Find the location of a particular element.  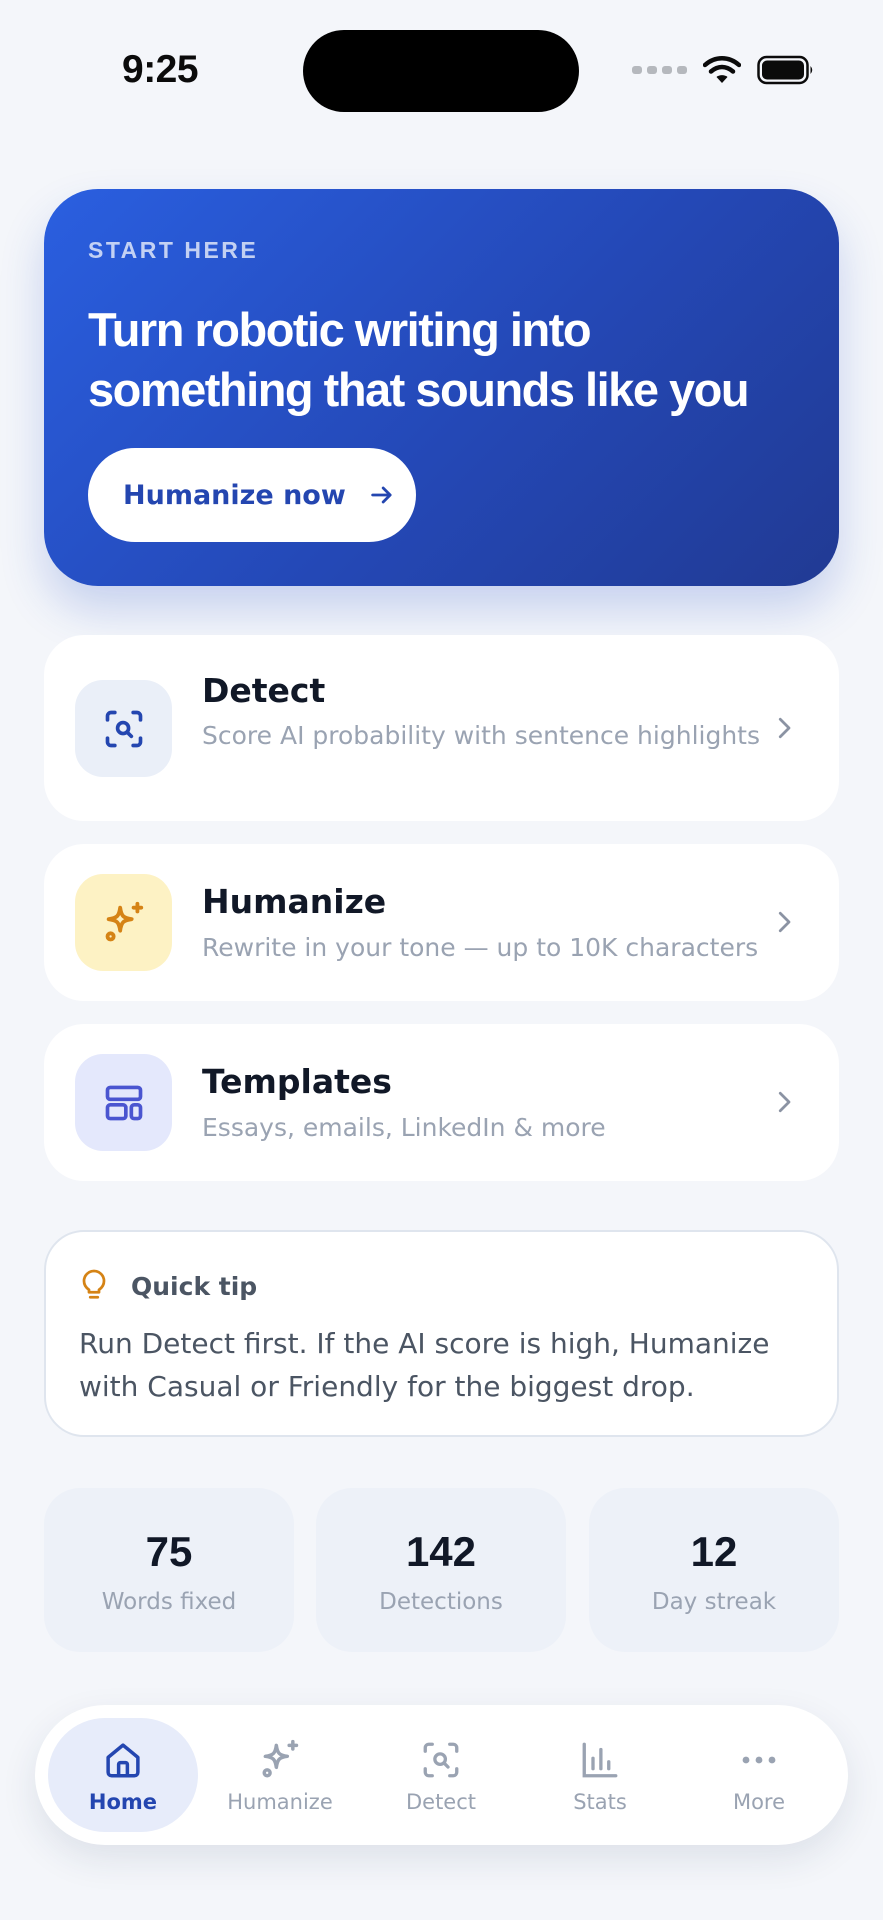

wifi-icon is located at coordinates (722, 69).